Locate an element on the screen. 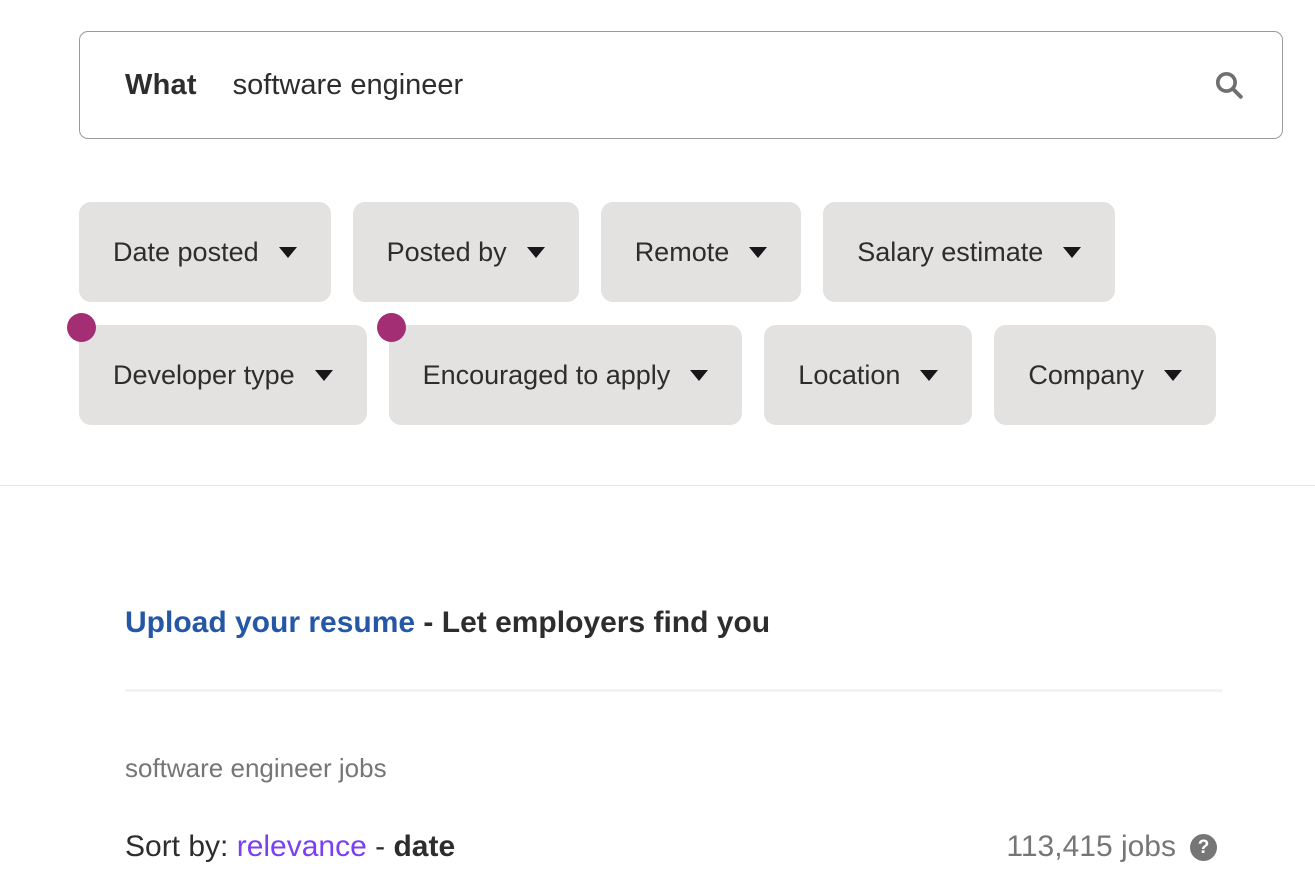  filter-date-posted: Date posted is located at coordinates (205, 252).